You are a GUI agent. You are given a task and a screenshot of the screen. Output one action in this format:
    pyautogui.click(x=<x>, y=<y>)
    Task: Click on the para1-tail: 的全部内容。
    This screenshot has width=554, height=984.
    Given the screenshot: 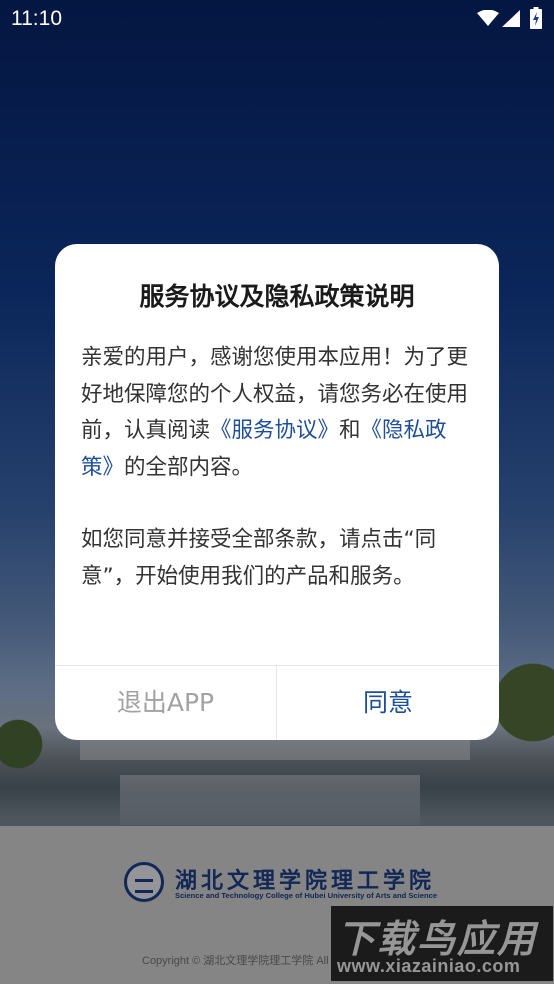 What is the action you would take?
    pyautogui.click(x=189, y=467)
    